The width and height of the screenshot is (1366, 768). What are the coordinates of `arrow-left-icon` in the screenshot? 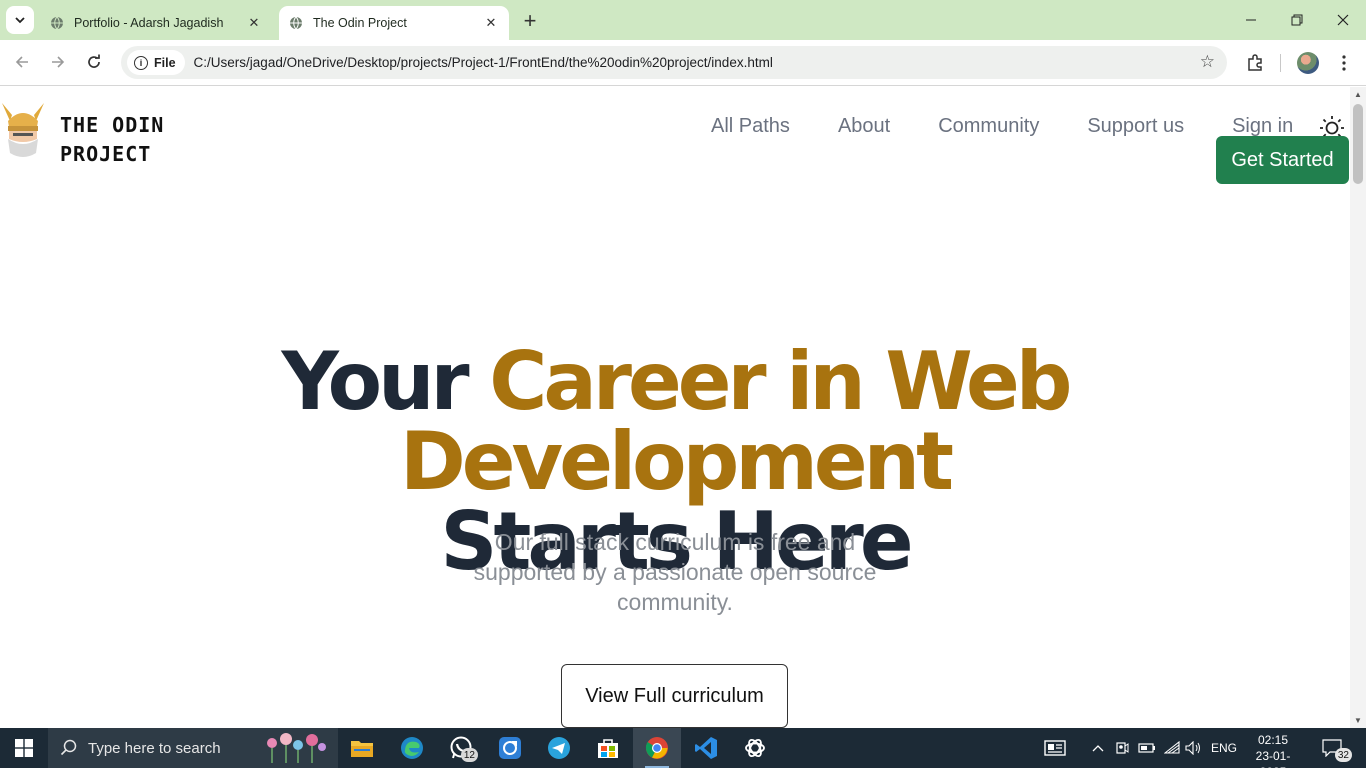 It's located at (21, 62).